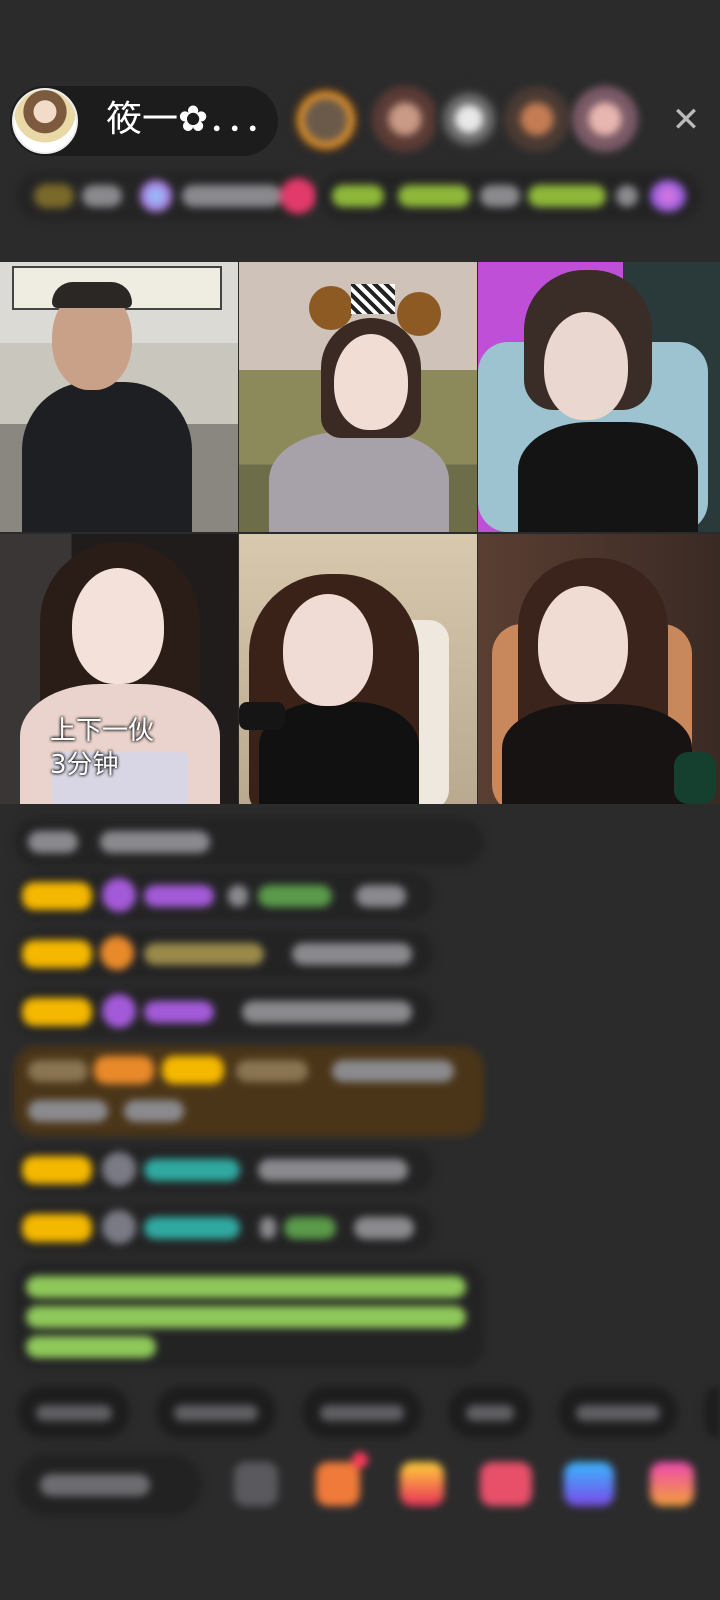 The image size is (720, 1600). I want to click on caption-line-1: 上下一伙, so click(102, 731).